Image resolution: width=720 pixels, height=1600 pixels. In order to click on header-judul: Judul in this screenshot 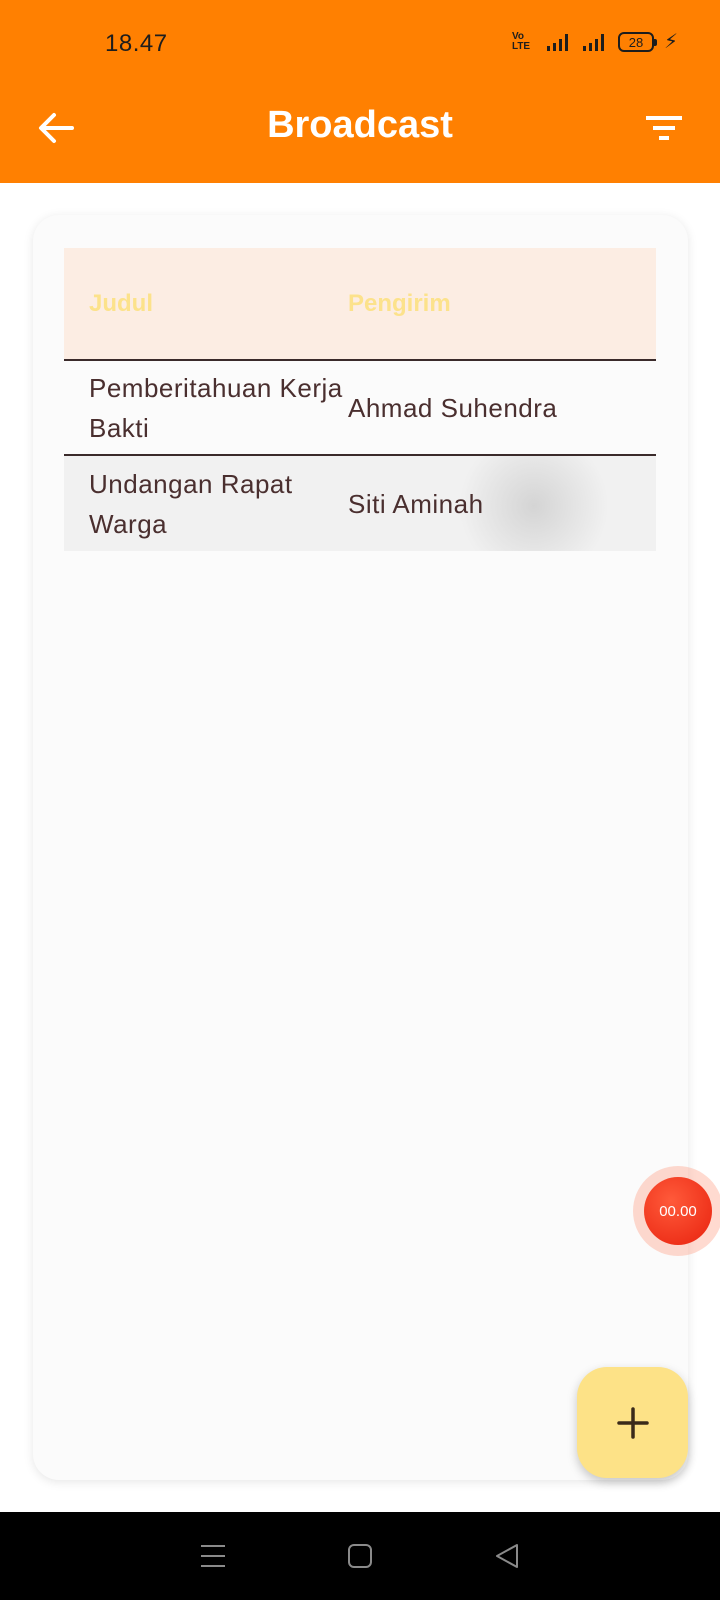, I will do `click(121, 303)`.